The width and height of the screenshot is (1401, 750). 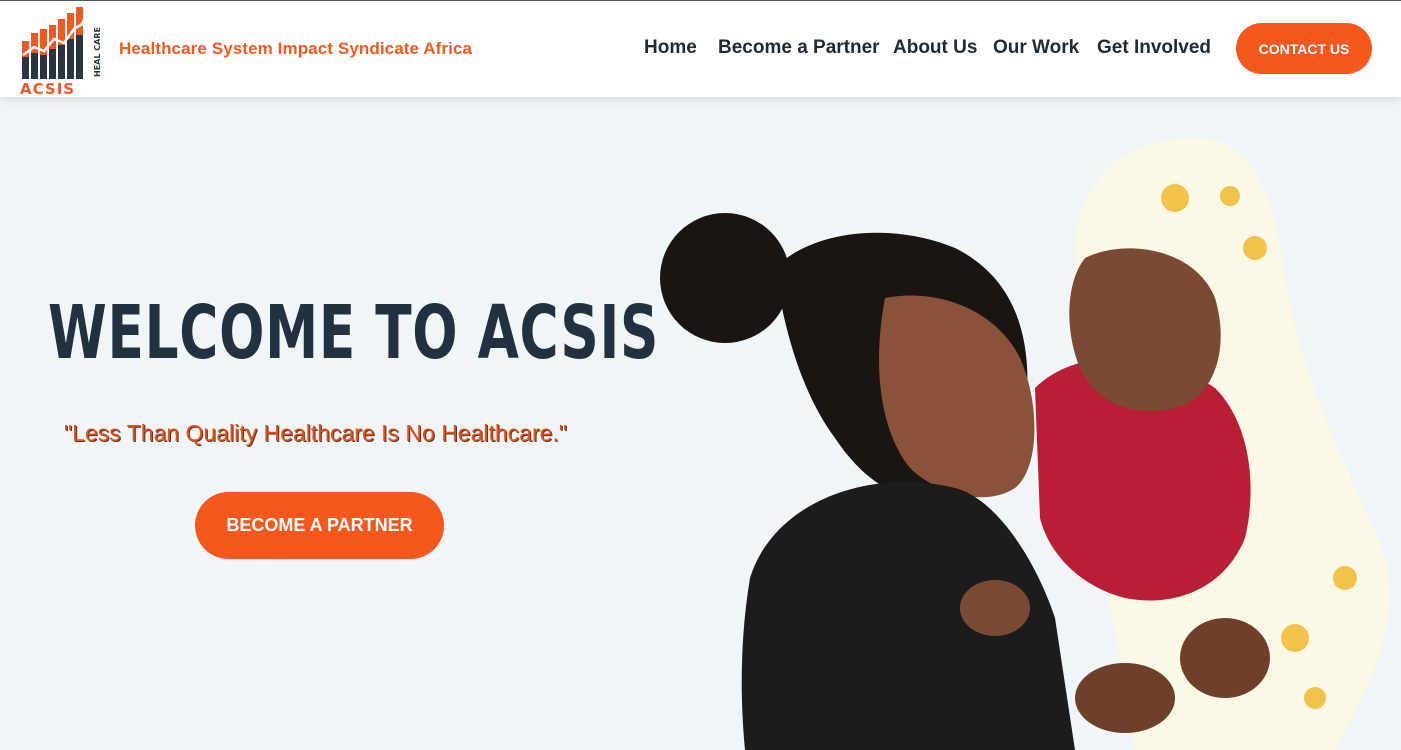 I want to click on become-a-partner-button: BECOME A PARTNER, so click(x=319, y=525).